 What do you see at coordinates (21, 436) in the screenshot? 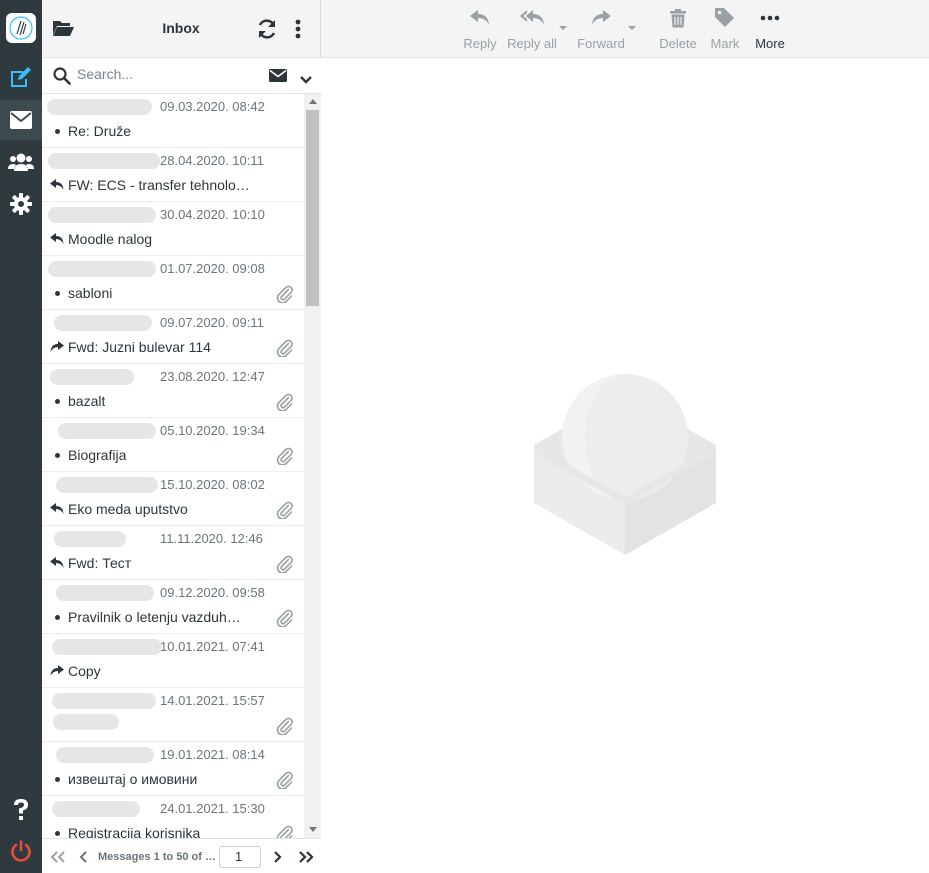
I see `app-rail` at bounding box center [21, 436].